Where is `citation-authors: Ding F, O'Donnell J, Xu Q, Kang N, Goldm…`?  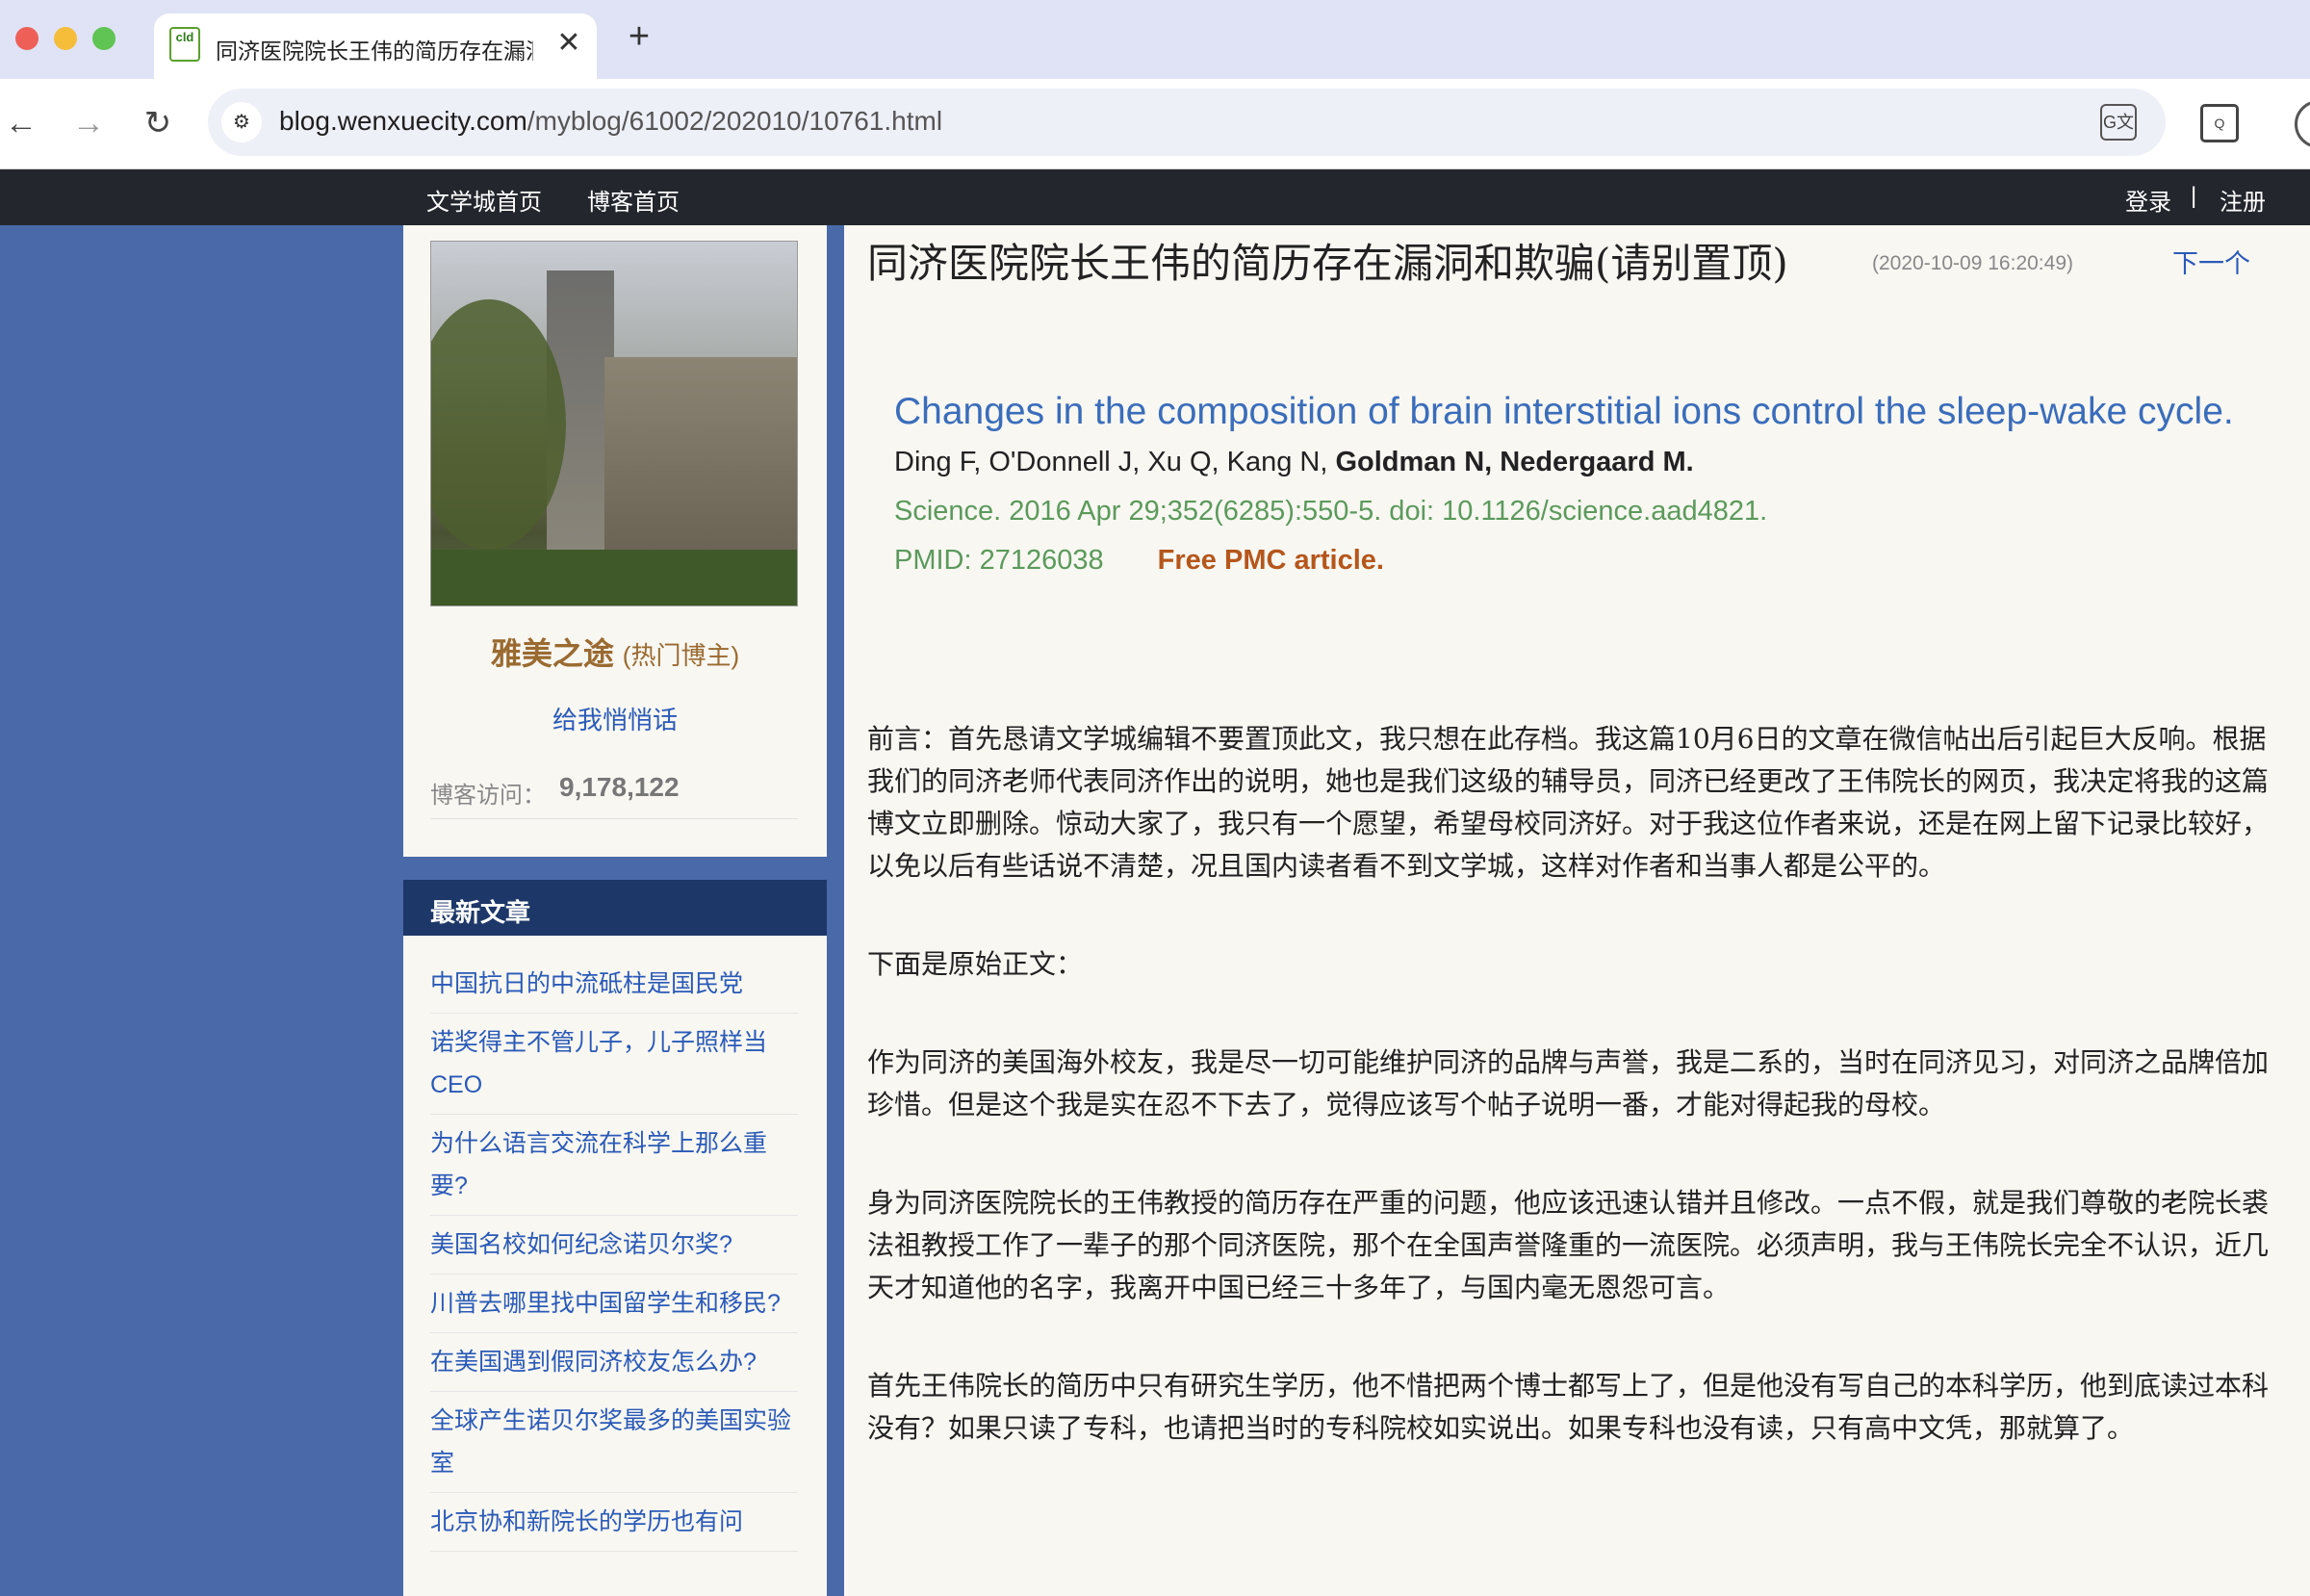 citation-authors: Ding F, O'Donnell J, Xu Q, Kang N, Goldm… is located at coordinates (1577, 463).